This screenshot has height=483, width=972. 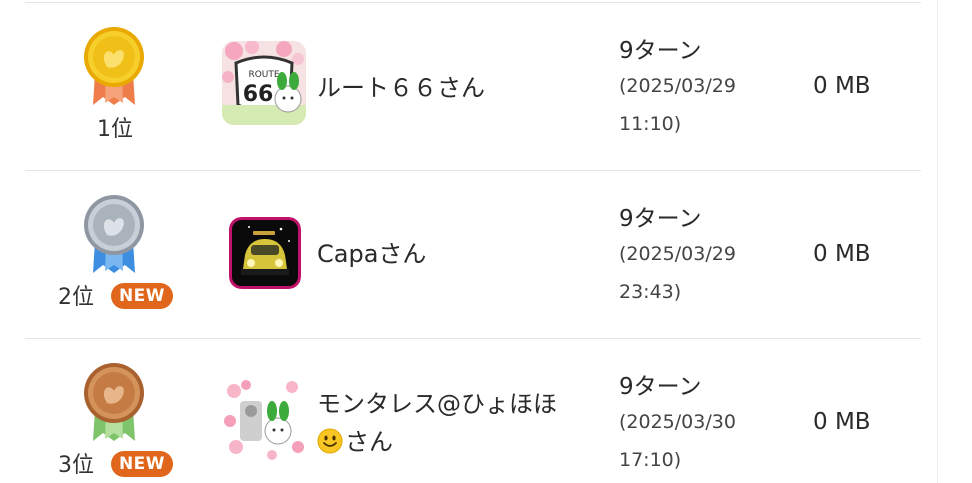 I want to click on gold-medal-icon, so click(x=114, y=66).